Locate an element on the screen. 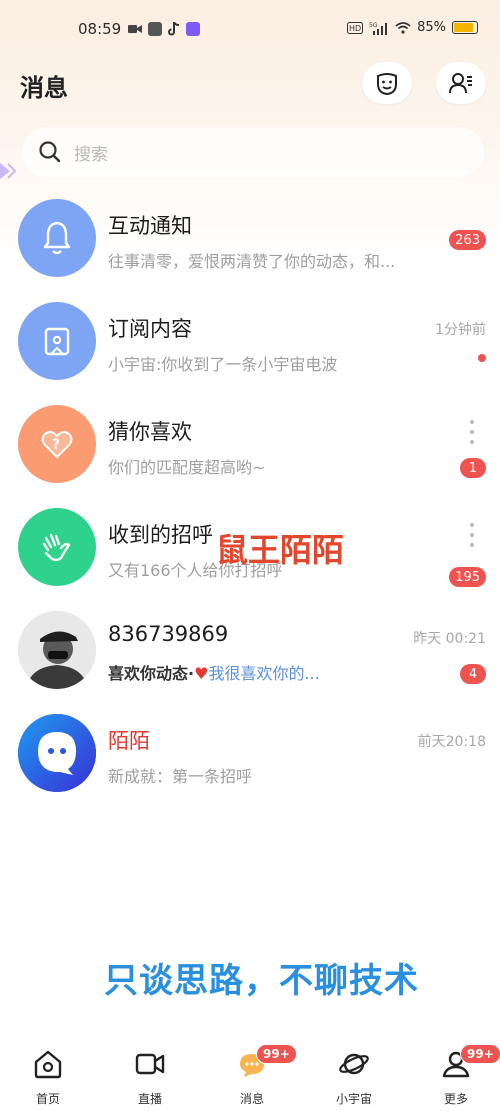  battery-icon is located at coordinates (465, 27).